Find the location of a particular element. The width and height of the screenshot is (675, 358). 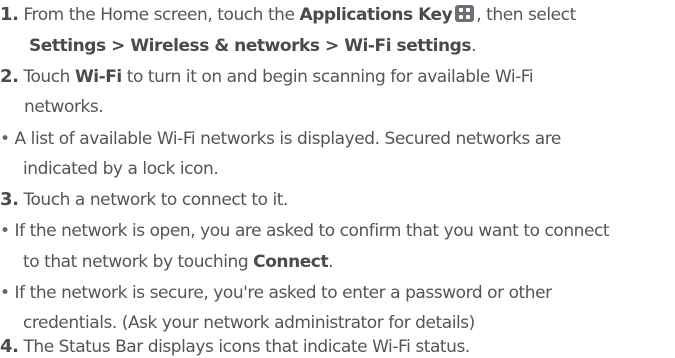

bullet-2-line-2: to that network by touching Connect. is located at coordinates (178, 262).